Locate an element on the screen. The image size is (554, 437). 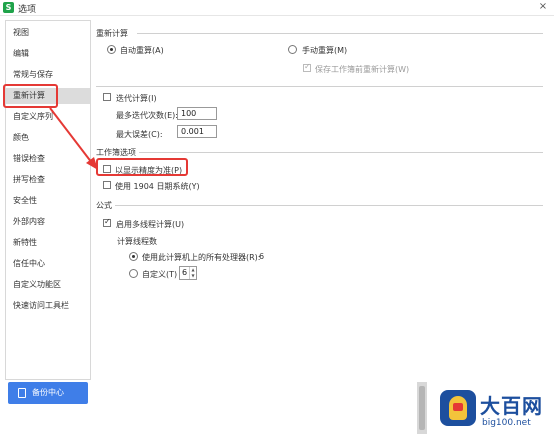
auto-recalc-radio is located at coordinates (111, 49).